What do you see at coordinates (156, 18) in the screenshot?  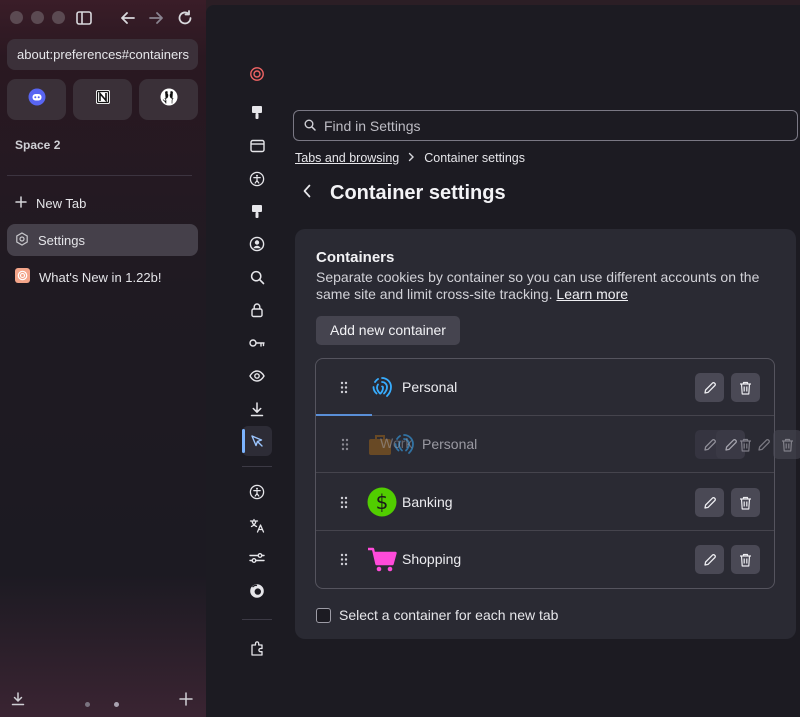 I see `forward-arrow-icon` at bounding box center [156, 18].